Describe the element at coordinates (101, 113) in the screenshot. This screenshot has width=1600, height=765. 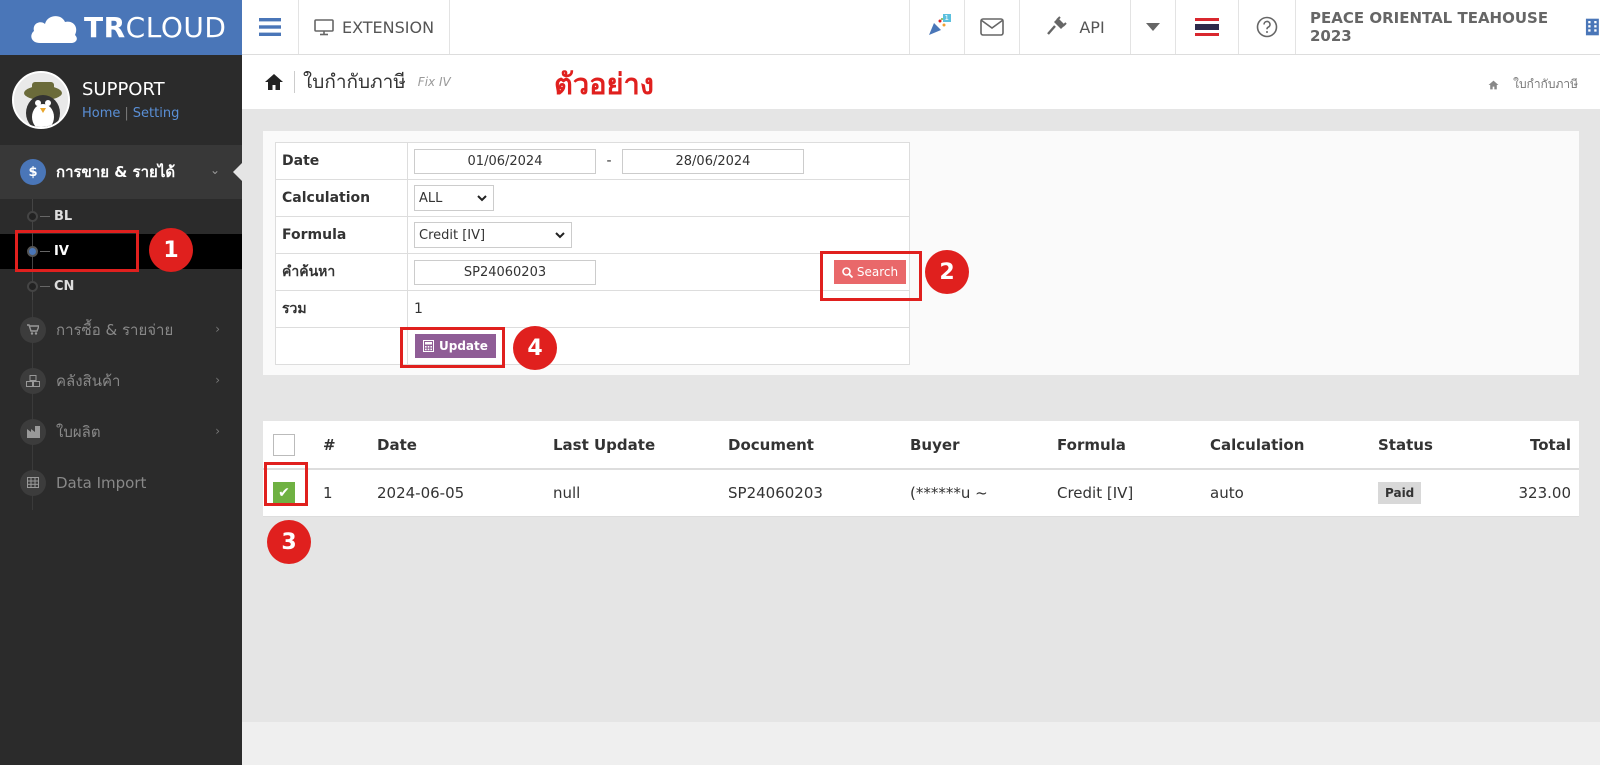
I see `home-link: Home` at that location.